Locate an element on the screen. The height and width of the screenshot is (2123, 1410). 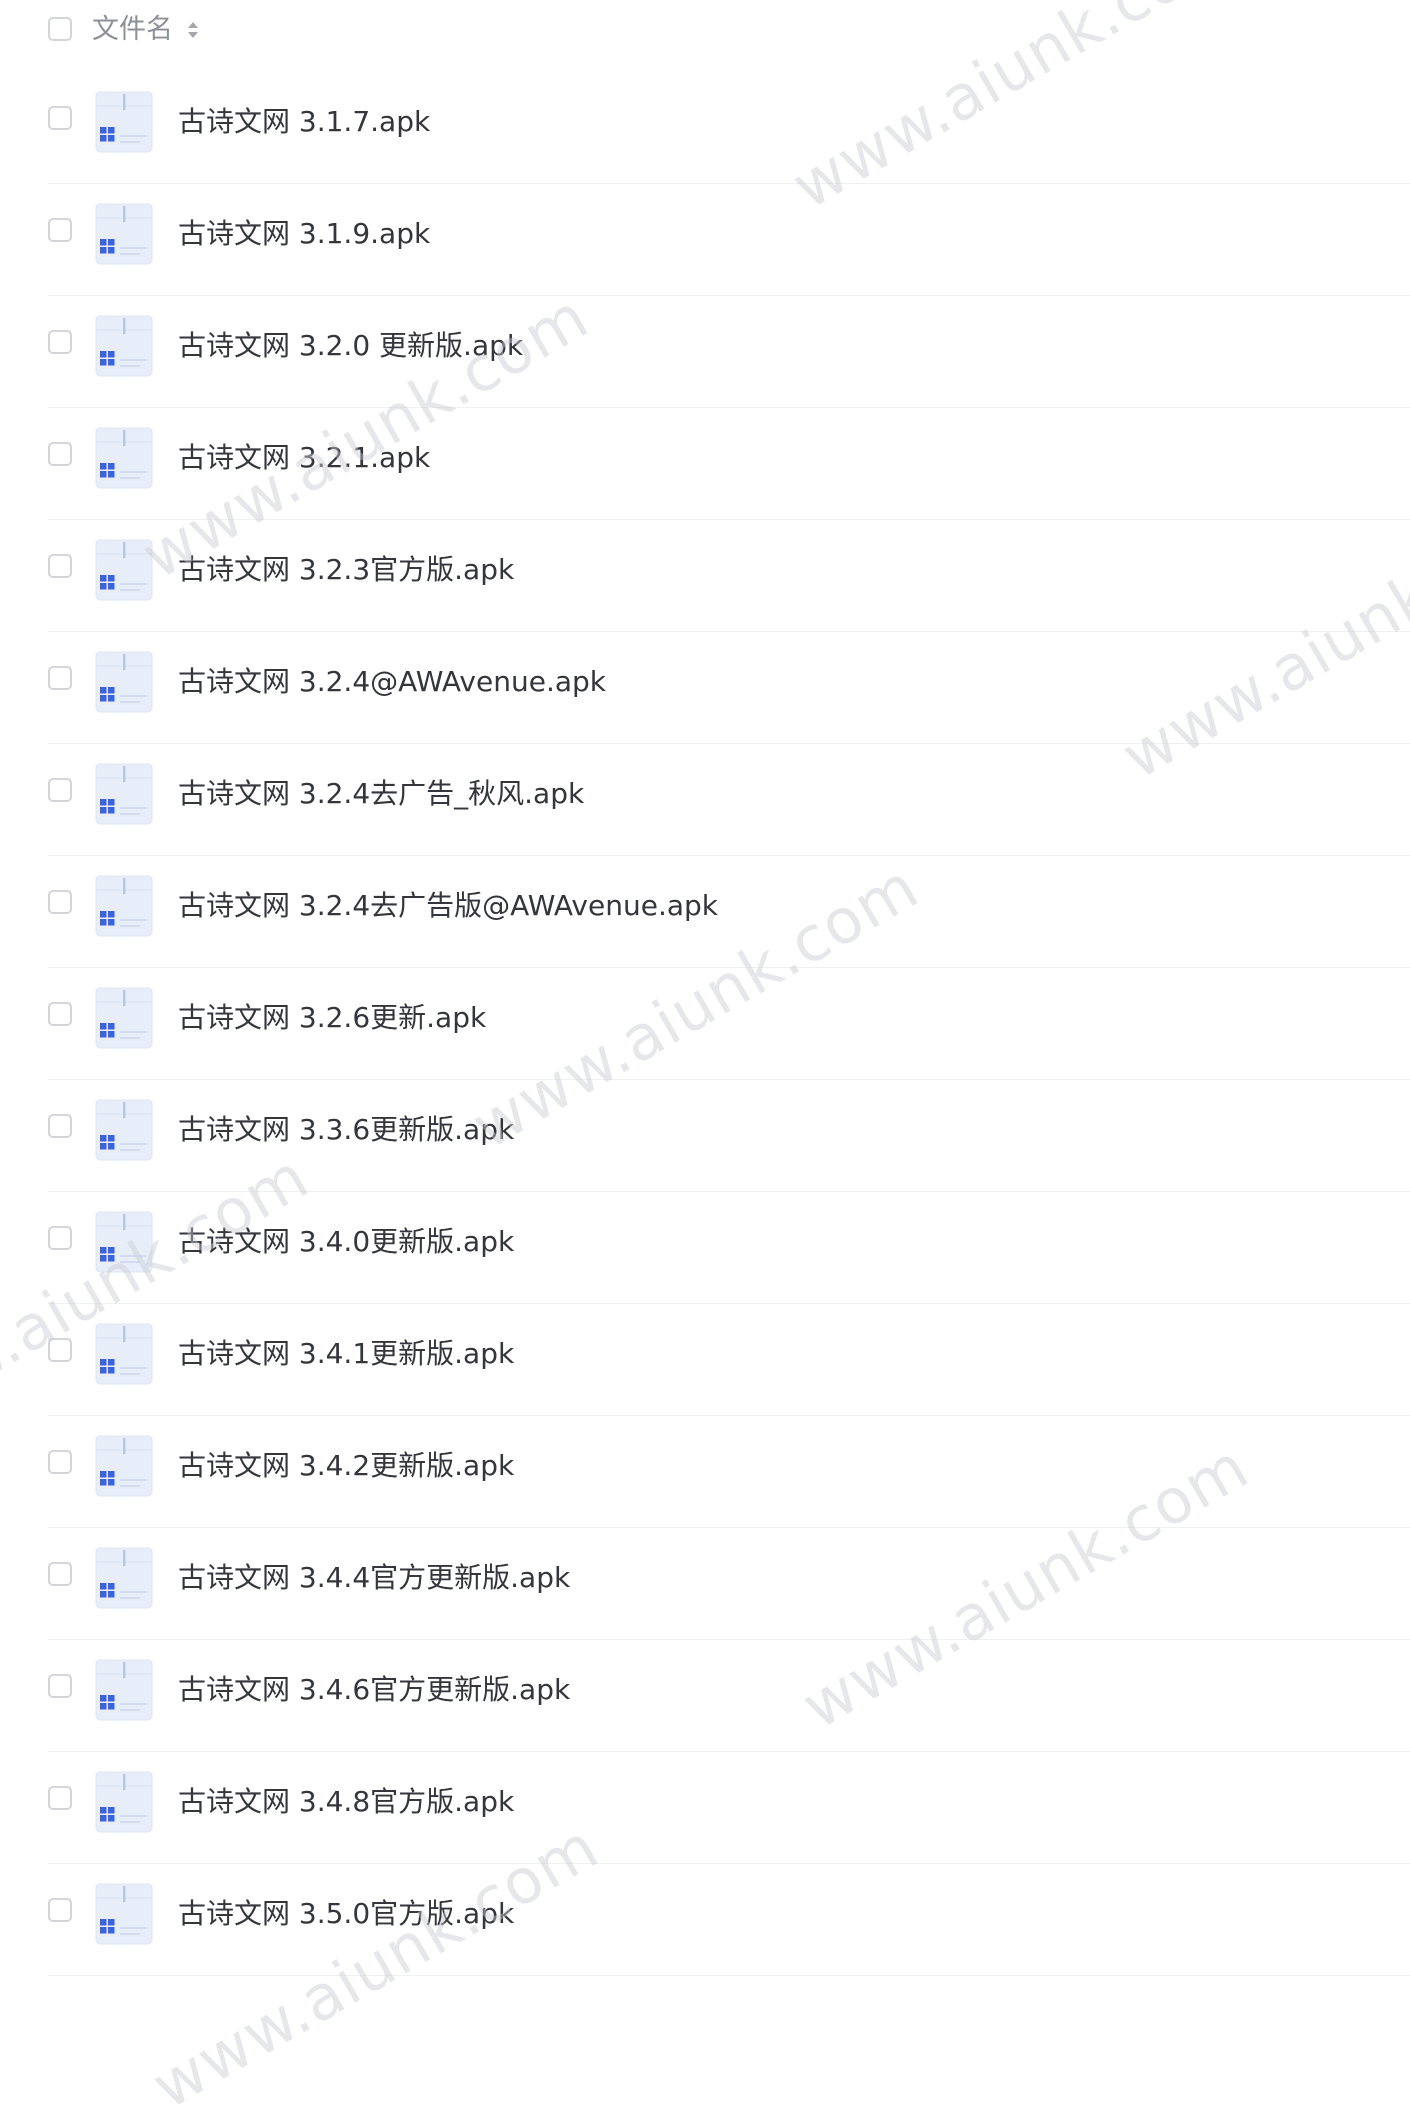
filename-column-header: 文件名 is located at coordinates (132, 30).